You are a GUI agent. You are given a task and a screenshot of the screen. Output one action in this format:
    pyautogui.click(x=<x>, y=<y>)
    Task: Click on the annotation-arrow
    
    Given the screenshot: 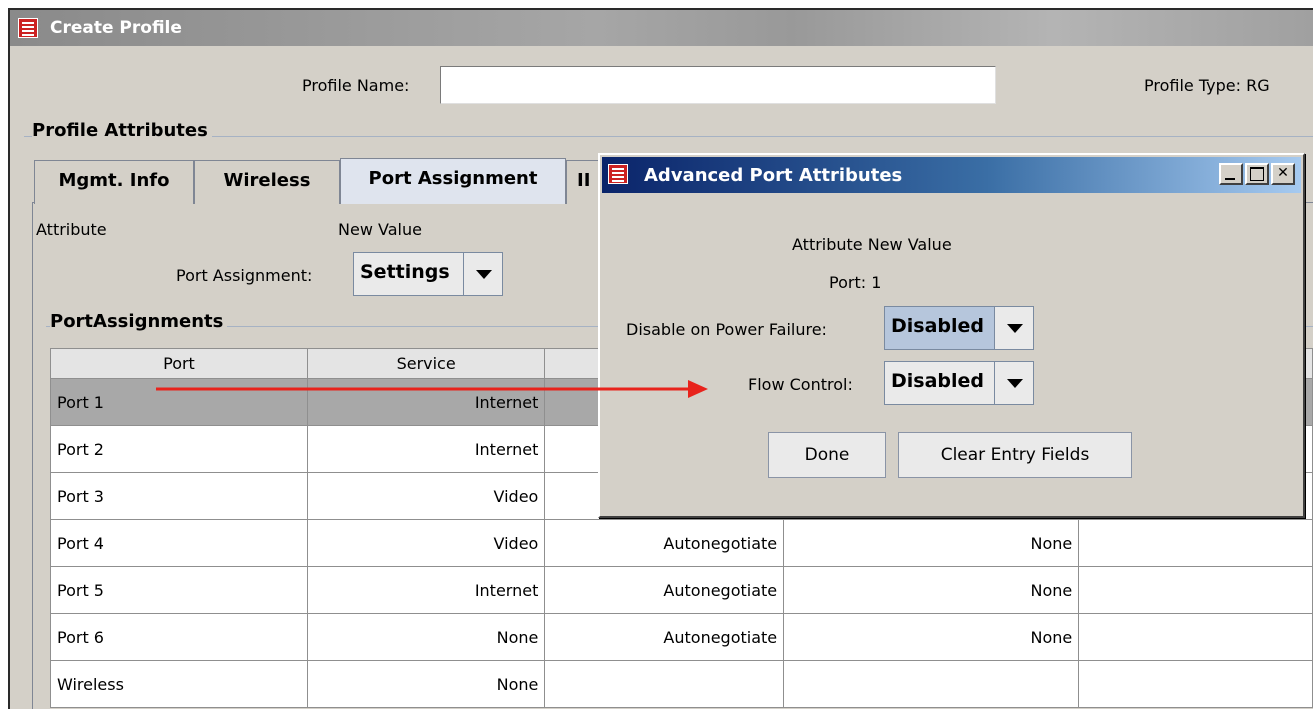 What is the action you would take?
    pyautogui.click(x=432, y=389)
    